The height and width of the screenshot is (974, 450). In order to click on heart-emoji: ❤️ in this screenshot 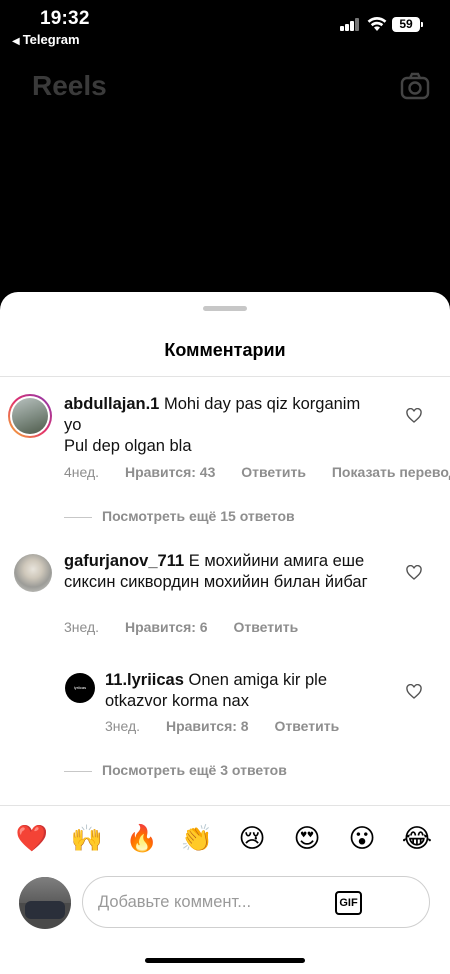, I will do `click(32, 838)`.